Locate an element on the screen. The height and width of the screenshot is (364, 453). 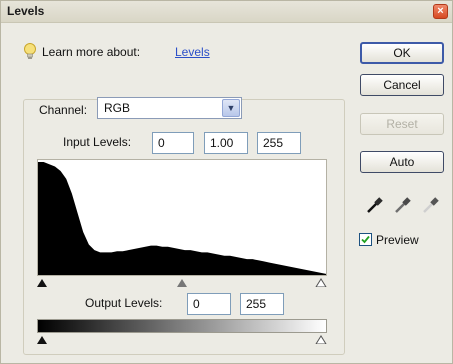
input-black-slider is located at coordinates (42, 283).